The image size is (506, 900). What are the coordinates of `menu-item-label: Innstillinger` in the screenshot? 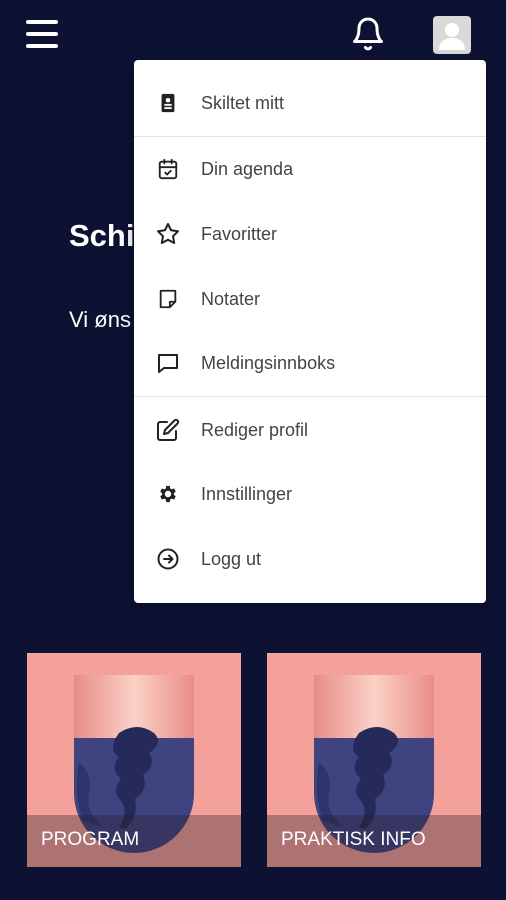 It's located at (247, 493).